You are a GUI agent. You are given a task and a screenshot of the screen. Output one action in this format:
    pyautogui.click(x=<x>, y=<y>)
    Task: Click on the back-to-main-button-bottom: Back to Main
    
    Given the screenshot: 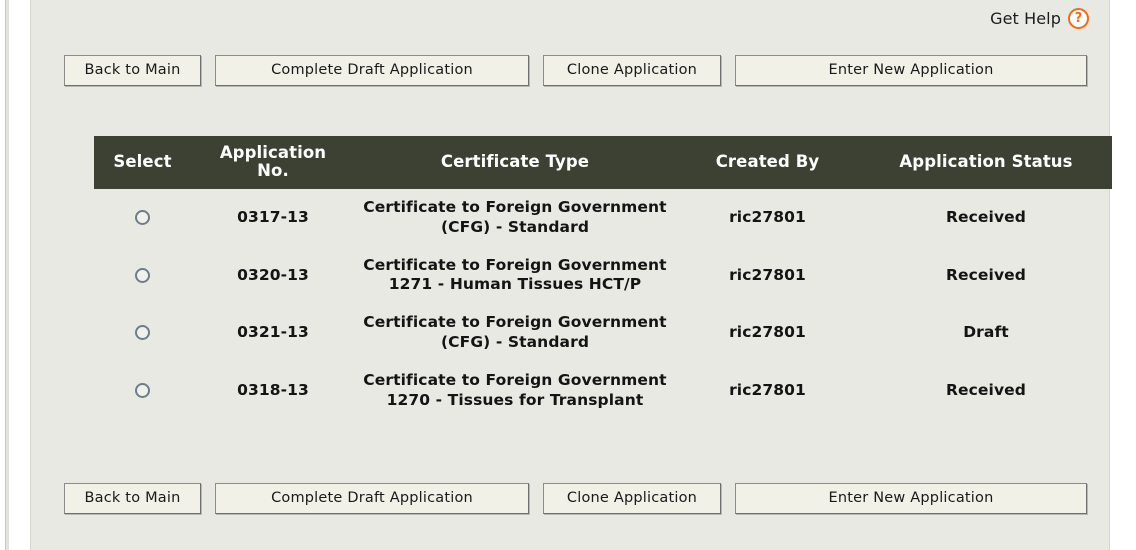 What is the action you would take?
    pyautogui.click(x=132, y=498)
    